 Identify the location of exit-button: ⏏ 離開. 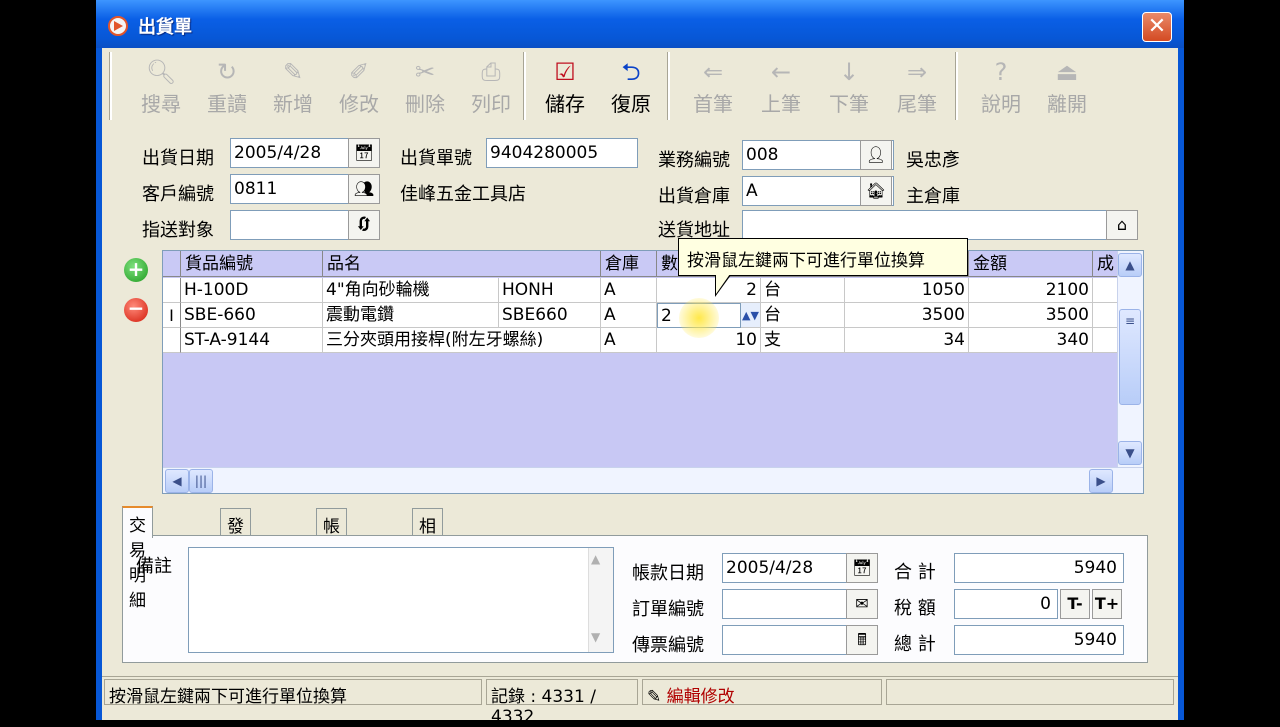
(1067, 87).